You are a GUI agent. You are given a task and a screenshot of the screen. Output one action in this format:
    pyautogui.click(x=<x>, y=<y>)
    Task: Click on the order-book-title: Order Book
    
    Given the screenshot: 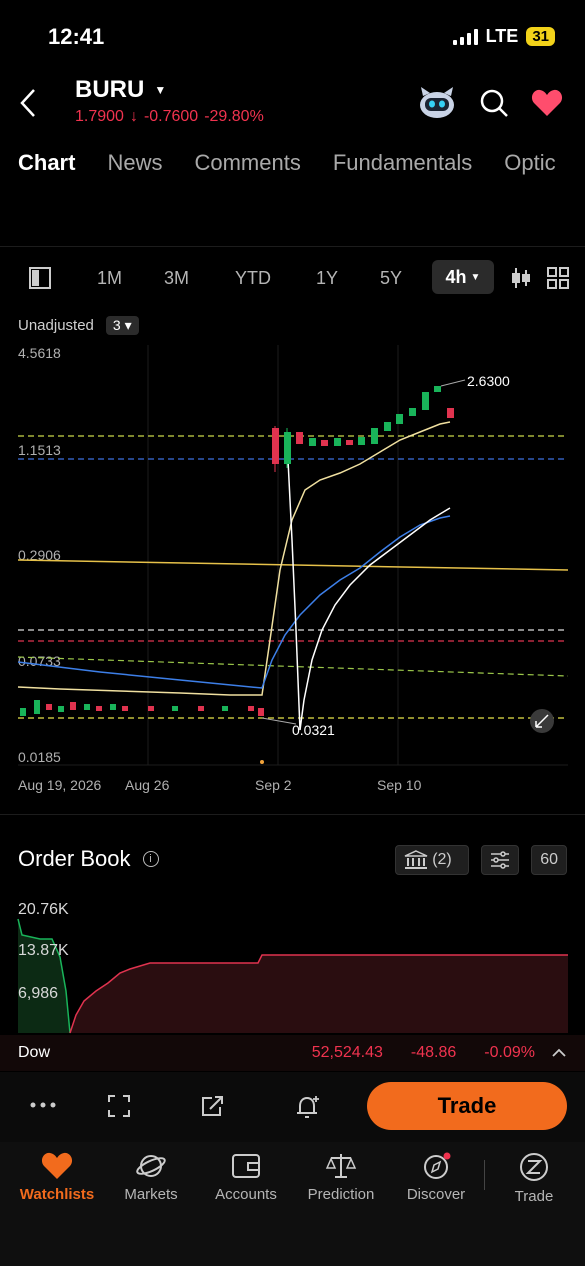 What is the action you would take?
    pyautogui.click(x=74, y=858)
    